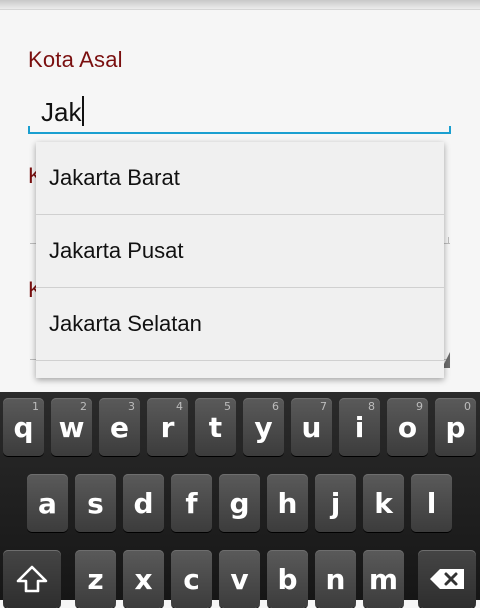 The image size is (480, 608). I want to click on suggestion-item: Jakarta Pusat, so click(240, 251).